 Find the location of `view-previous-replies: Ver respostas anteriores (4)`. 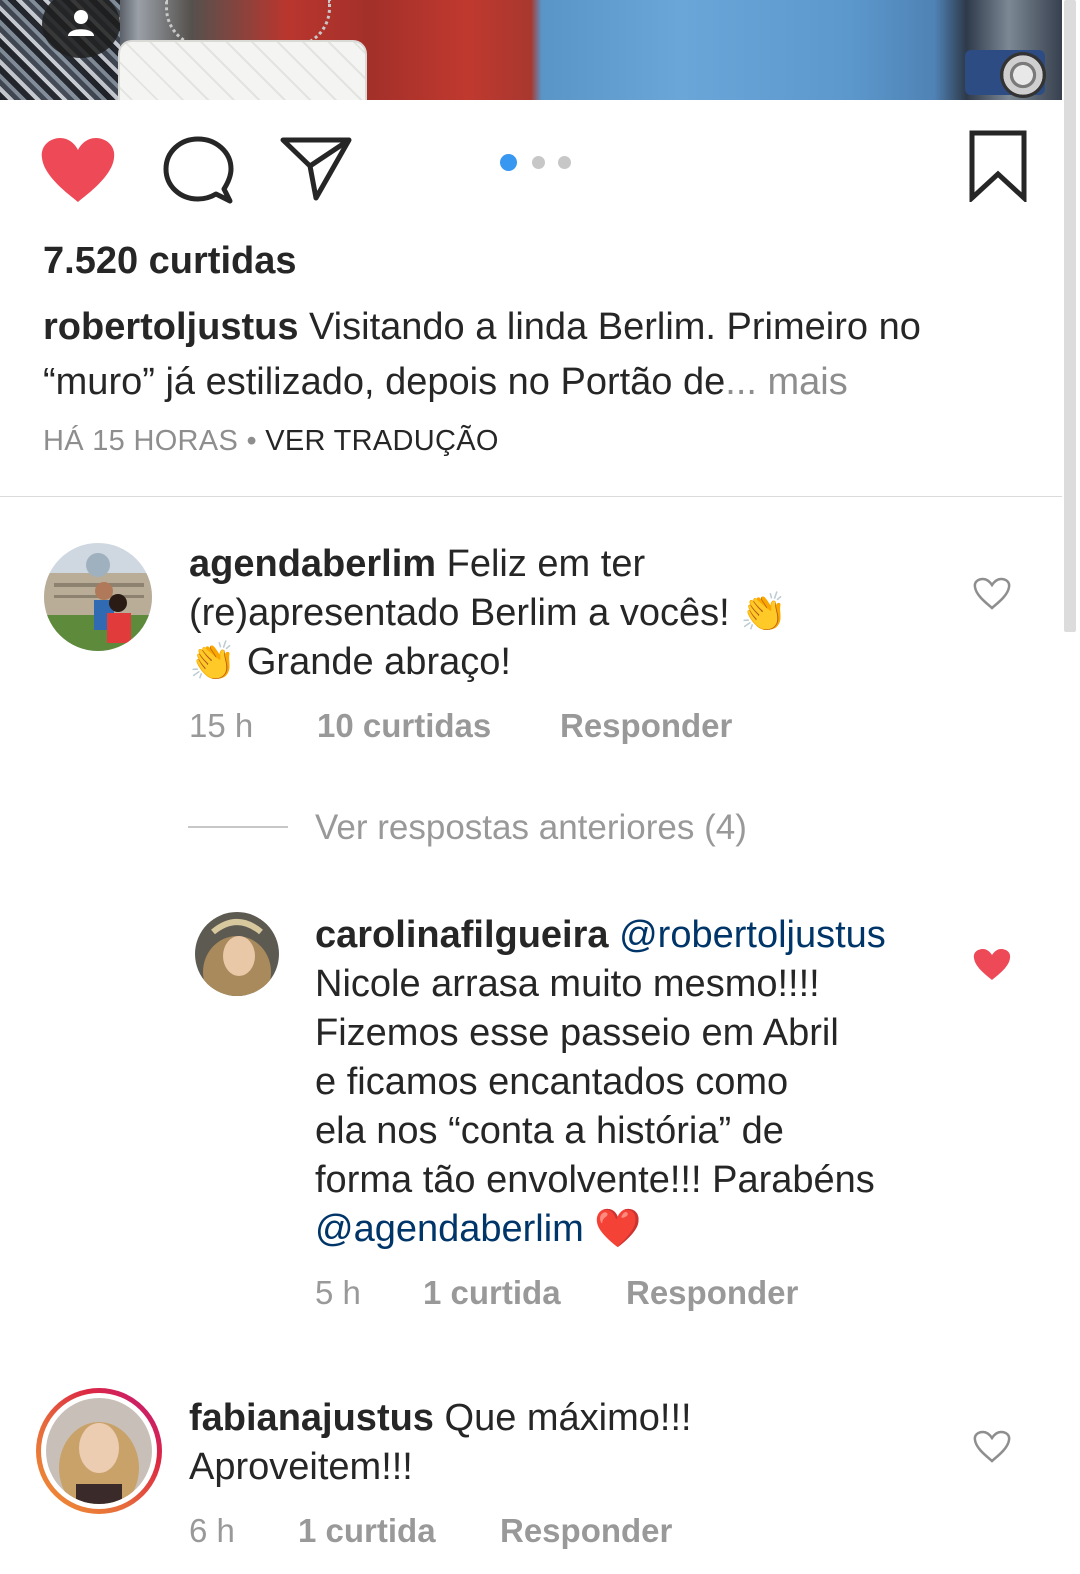

view-previous-replies: Ver respostas anteriores (4) is located at coordinates (531, 828).